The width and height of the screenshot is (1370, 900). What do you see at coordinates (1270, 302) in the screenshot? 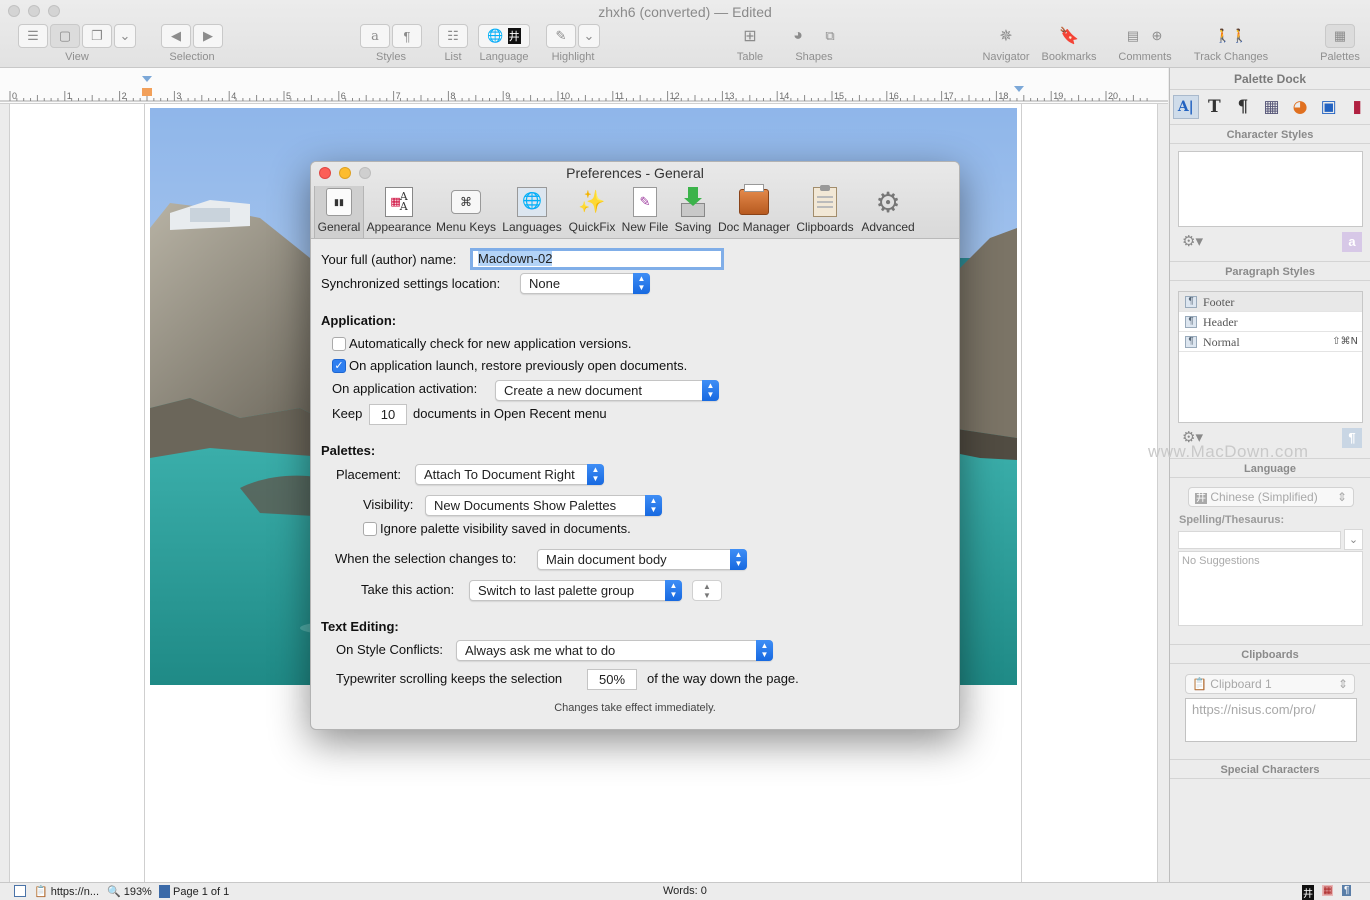
I see `paragraph-style-item: ¶ Footer` at bounding box center [1270, 302].